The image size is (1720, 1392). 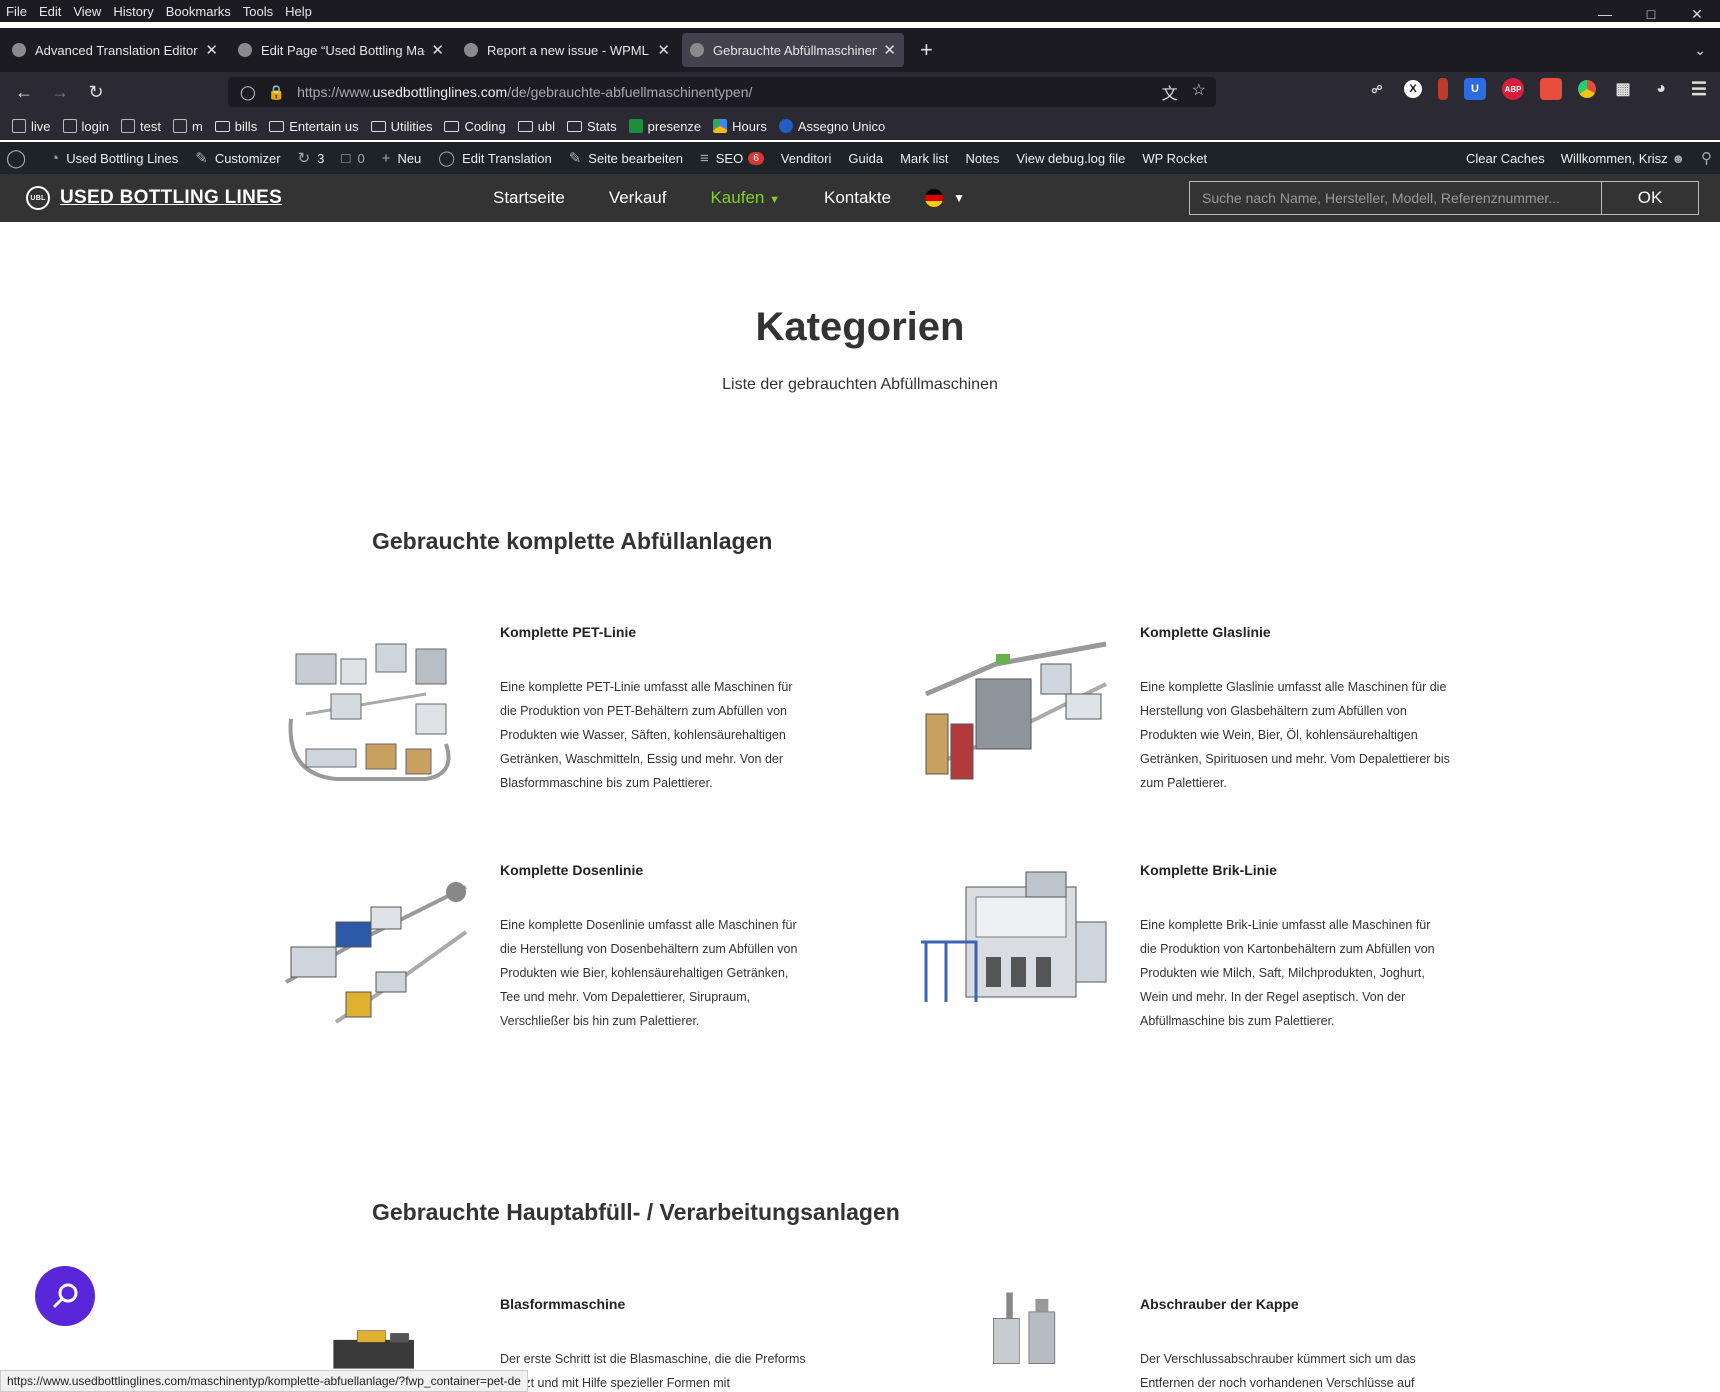 What do you see at coordinates (114, 158) in the screenshot?
I see `wp-site-name: ◔ Used Bottling Lines` at bounding box center [114, 158].